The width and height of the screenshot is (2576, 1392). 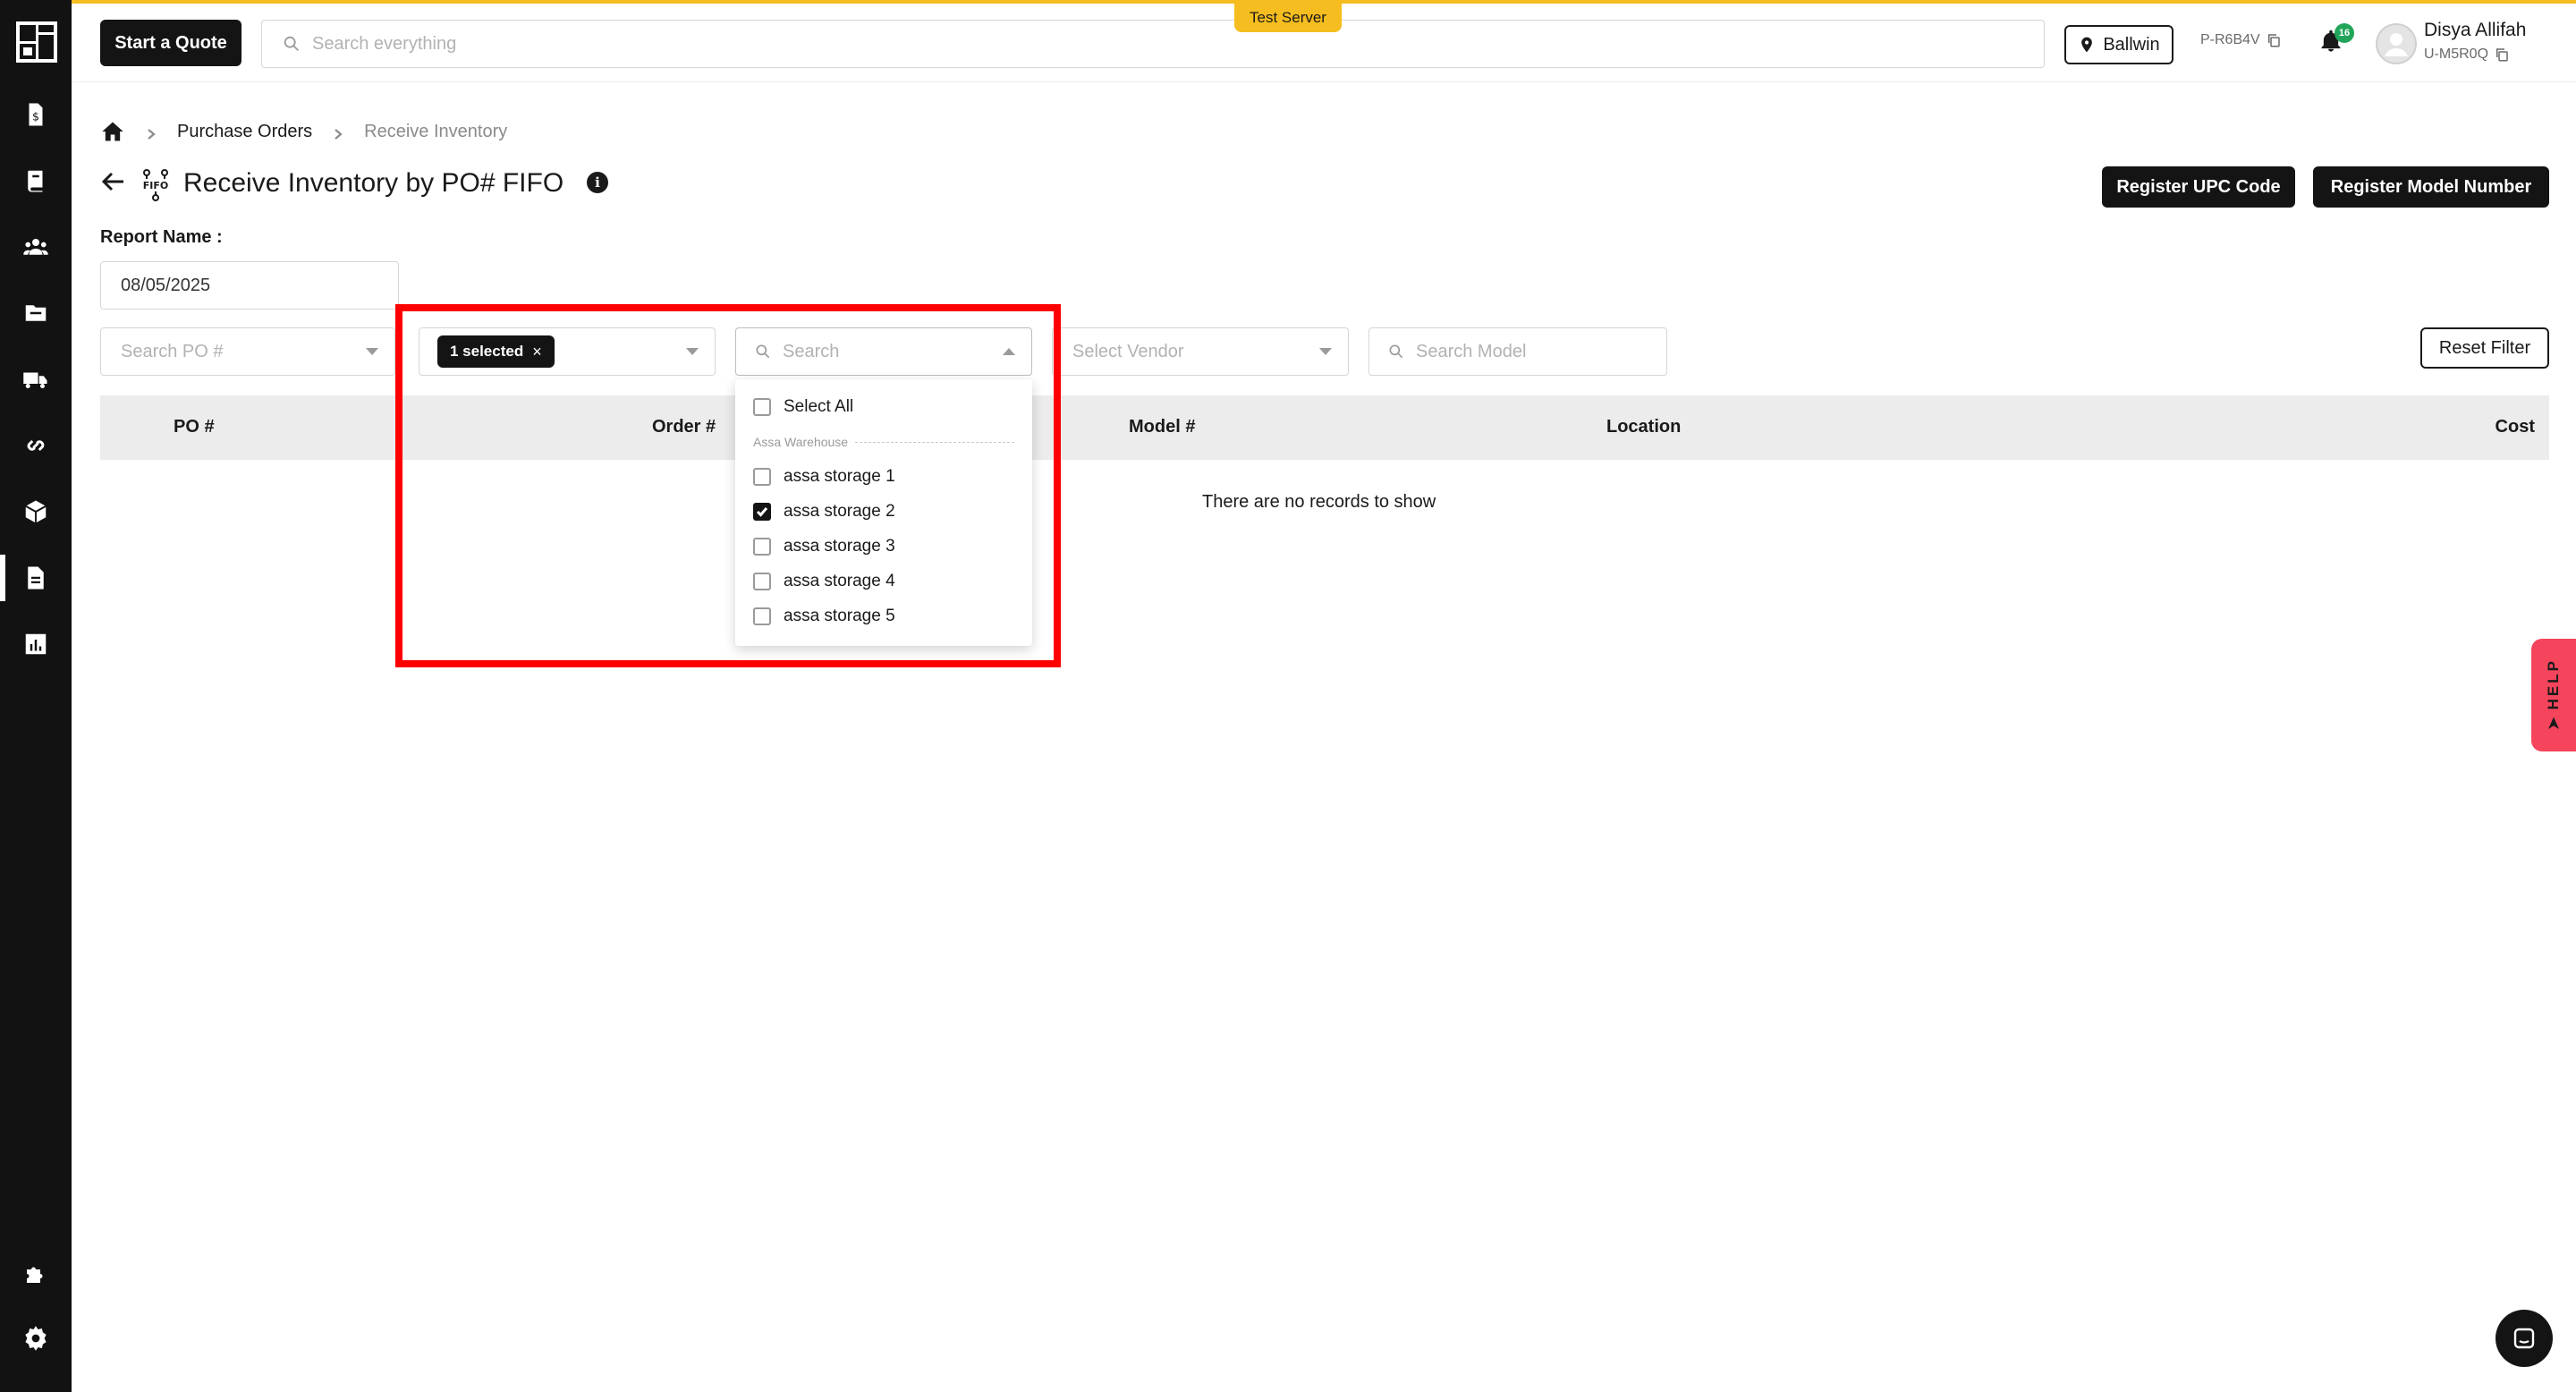 I want to click on users-icon, so click(x=35, y=247).